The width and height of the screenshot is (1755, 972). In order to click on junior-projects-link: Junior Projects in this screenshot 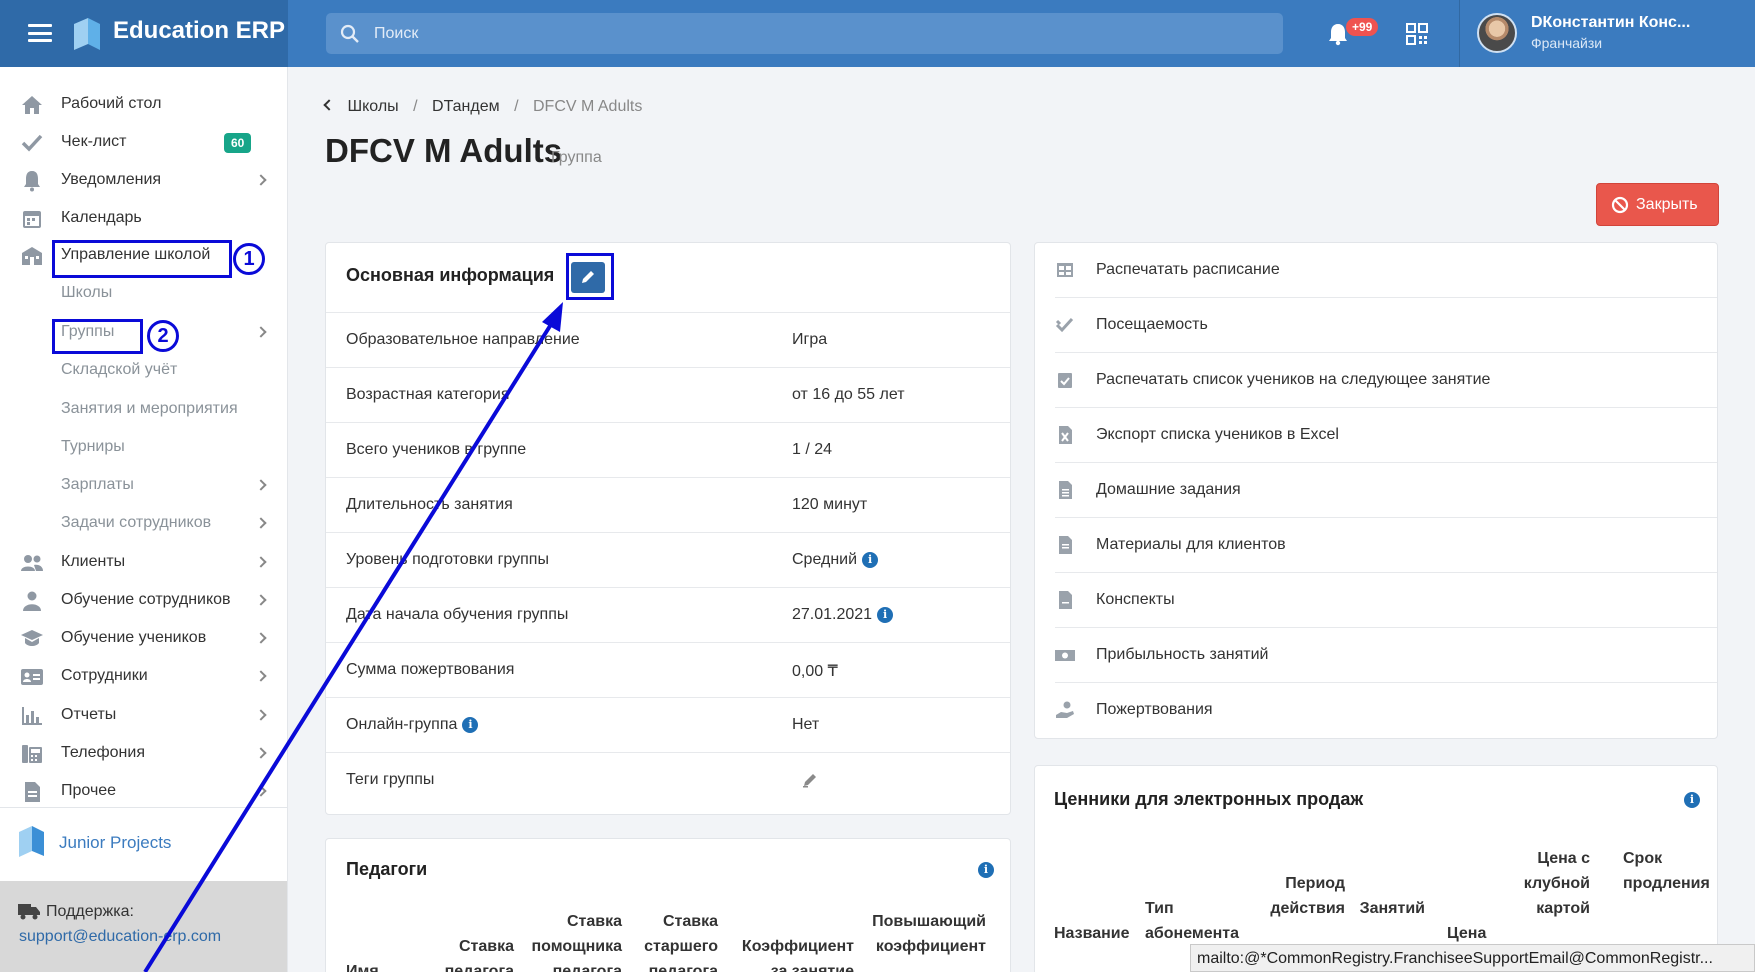, I will do `click(115, 843)`.